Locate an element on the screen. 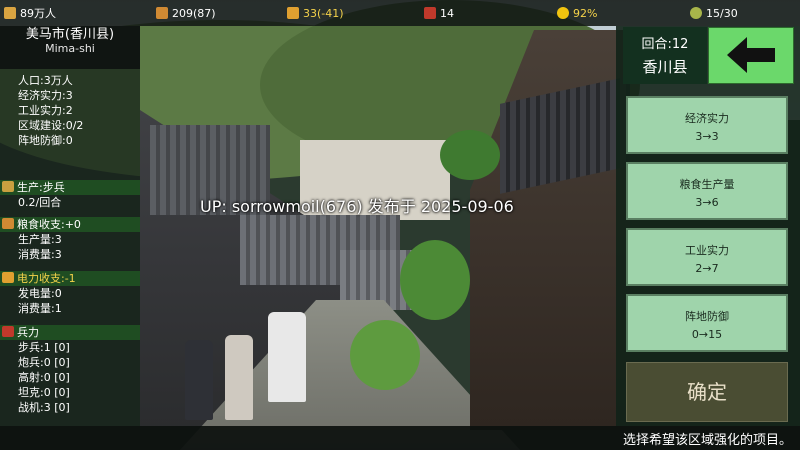  food-value: 209(87) is located at coordinates (194, 13).